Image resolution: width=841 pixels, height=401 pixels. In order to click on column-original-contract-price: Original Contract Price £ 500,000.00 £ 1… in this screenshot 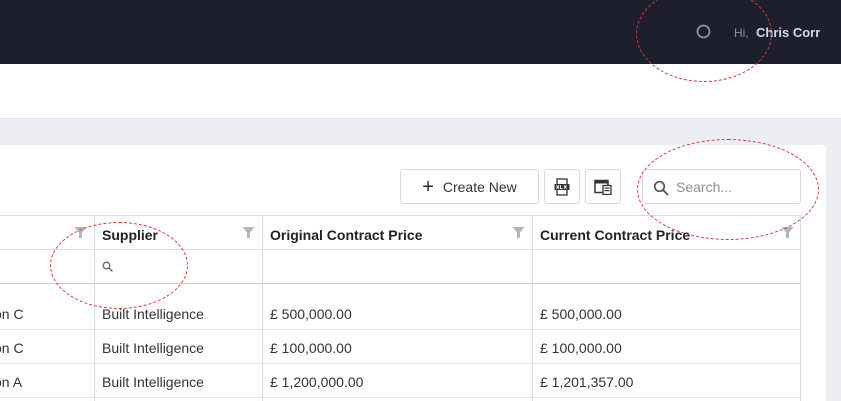, I will do `click(398, 308)`.